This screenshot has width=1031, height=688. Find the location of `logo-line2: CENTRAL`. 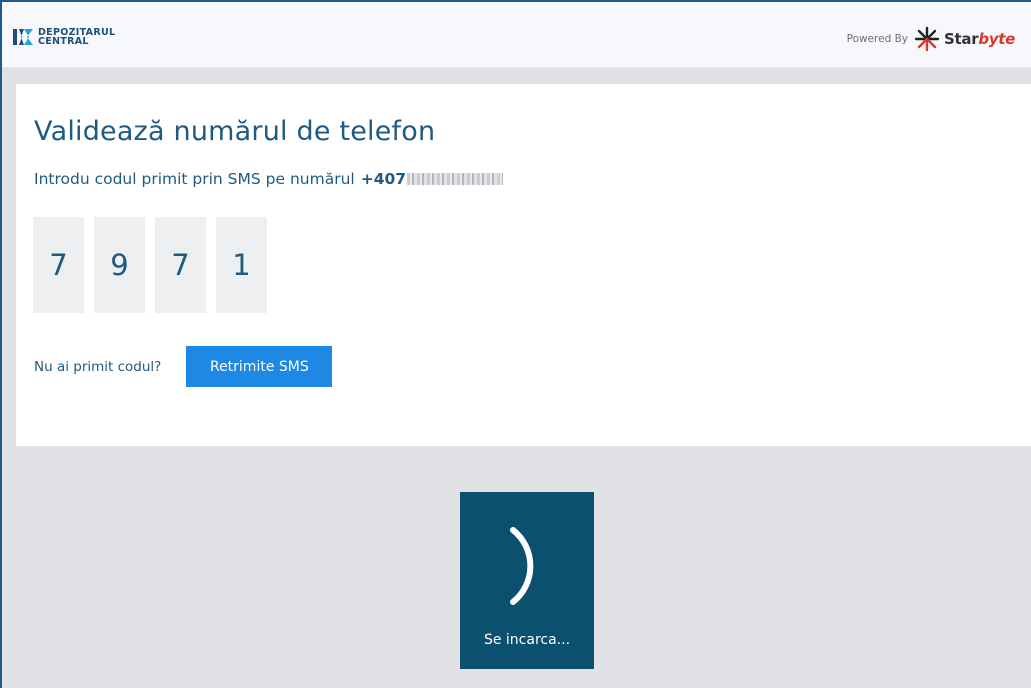

logo-line2: CENTRAL is located at coordinates (63, 41).